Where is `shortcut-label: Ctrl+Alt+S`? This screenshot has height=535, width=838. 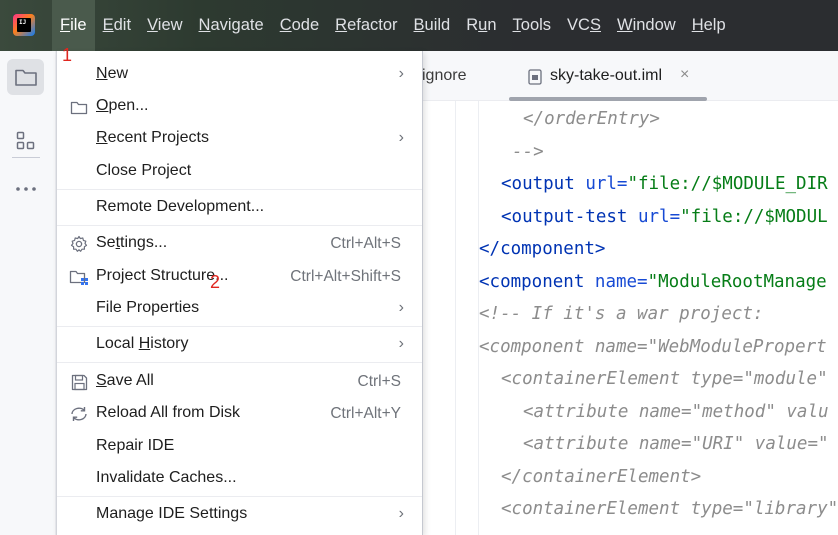
shortcut-label: Ctrl+Alt+S is located at coordinates (365, 243).